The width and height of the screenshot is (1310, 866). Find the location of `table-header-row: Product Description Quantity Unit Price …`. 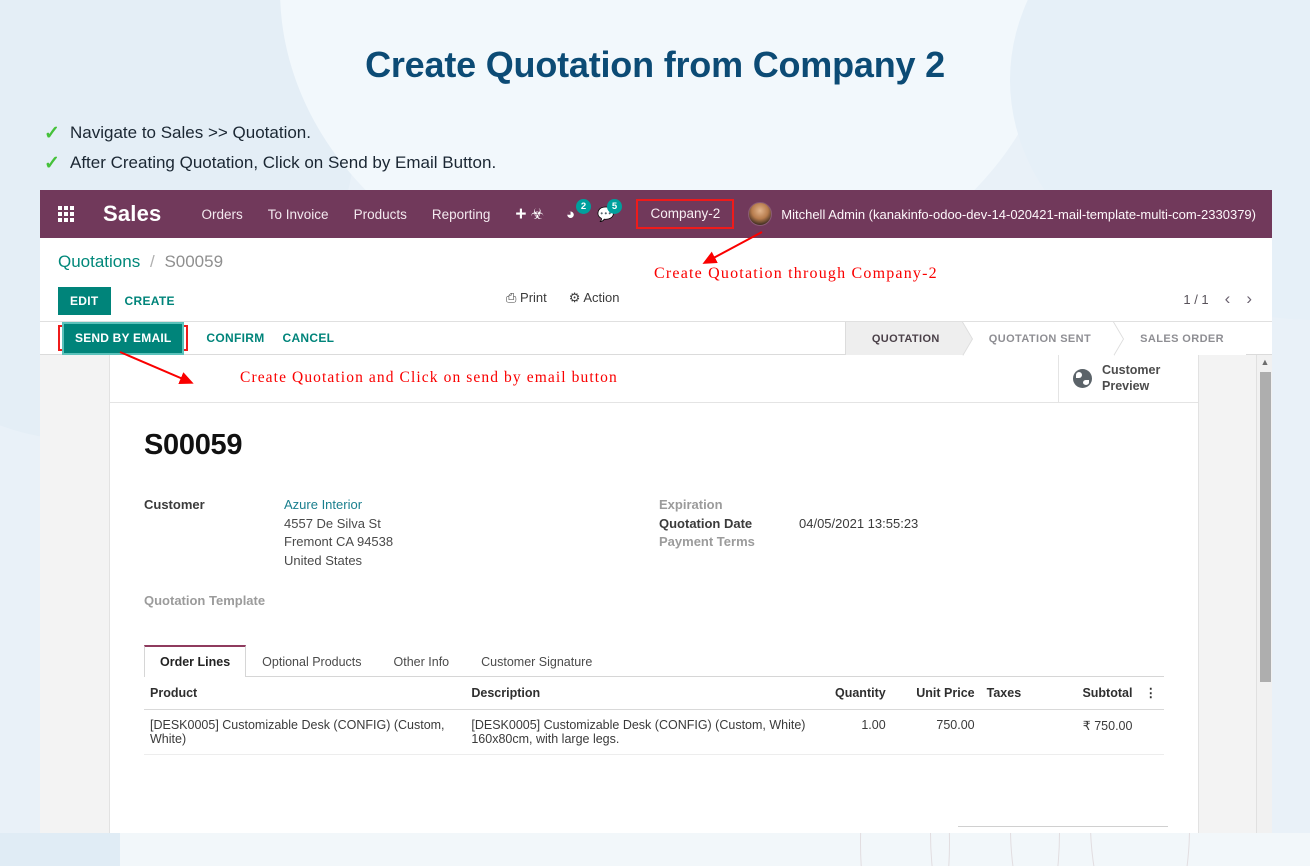

table-header-row: Product Description Quantity Unit Price … is located at coordinates (654, 693).